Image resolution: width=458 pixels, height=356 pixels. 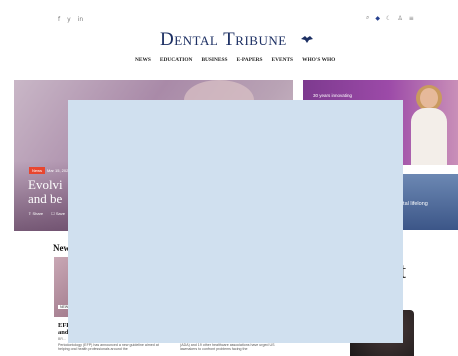 What do you see at coordinates (367, 18) in the screenshot?
I see `search-icon: ⌕` at bounding box center [367, 18].